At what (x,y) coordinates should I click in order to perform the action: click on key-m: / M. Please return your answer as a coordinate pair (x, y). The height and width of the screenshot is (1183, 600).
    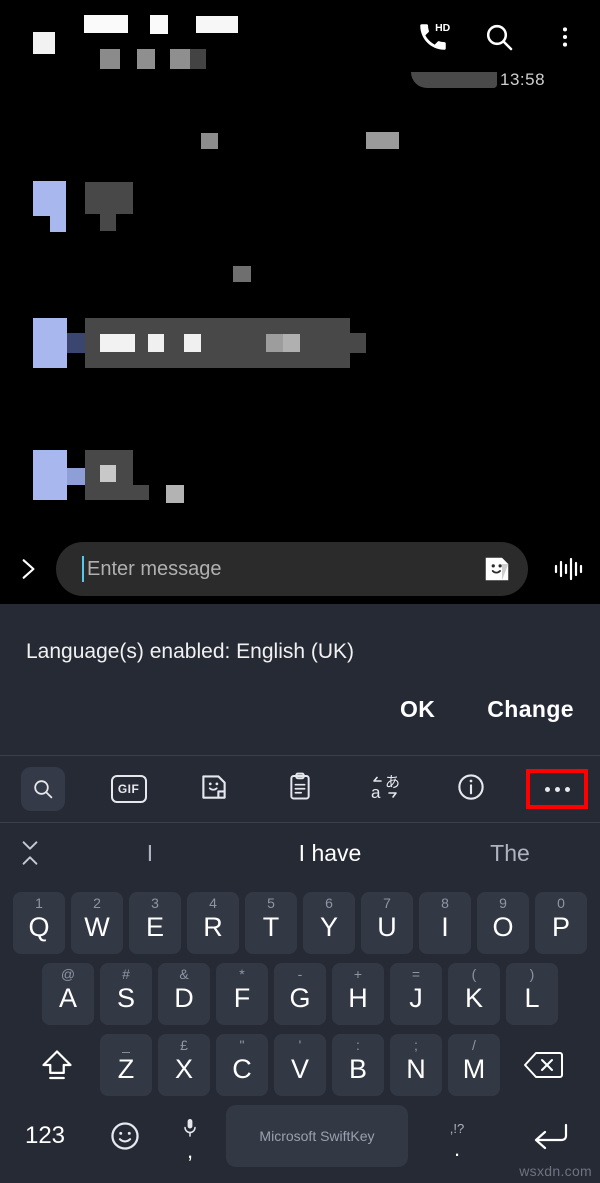
    Looking at the image, I should click on (474, 1064).